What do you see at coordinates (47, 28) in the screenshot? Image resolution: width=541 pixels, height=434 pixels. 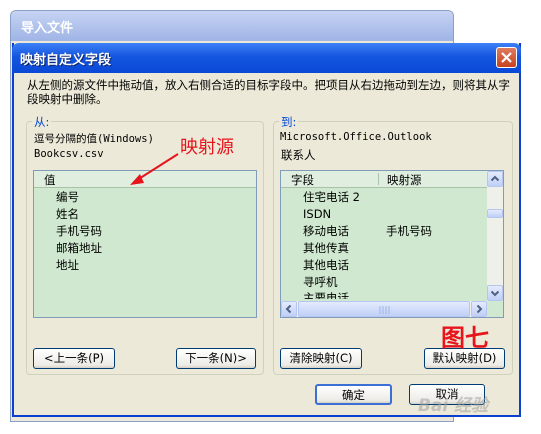 I see `background-window-title: 导入文件` at bounding box center [47, 28].